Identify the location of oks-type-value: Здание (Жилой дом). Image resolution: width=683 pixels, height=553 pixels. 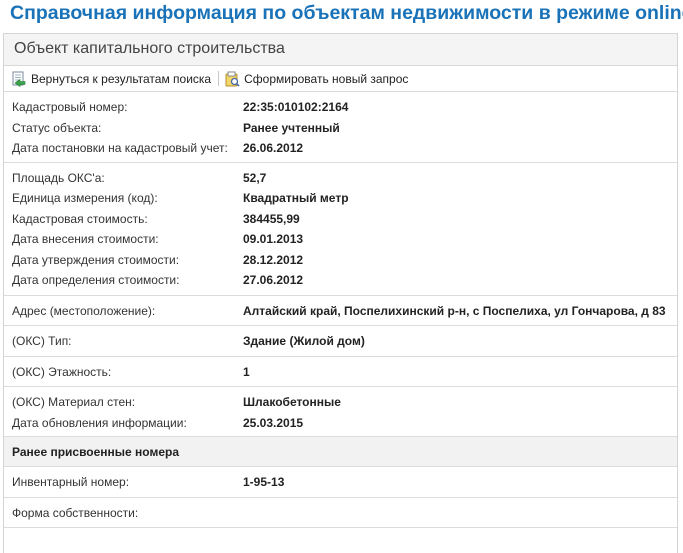
(304, 341).